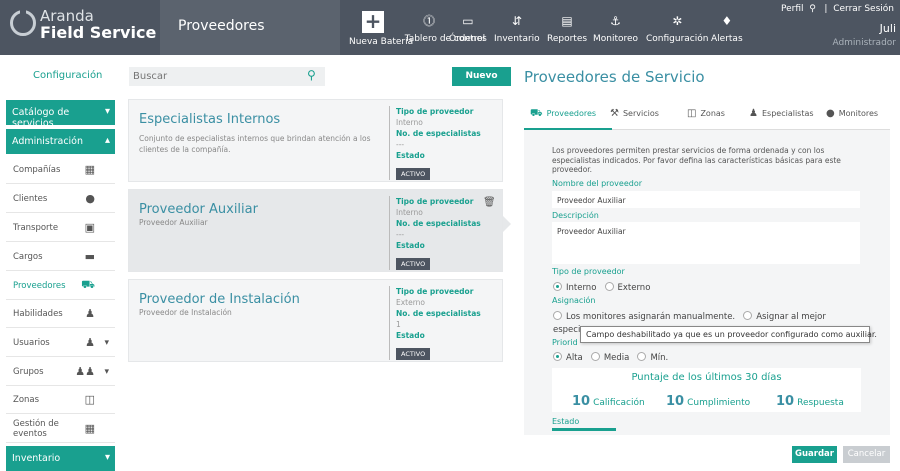 Image resolution: width=900 pixels, height=471 pixels. Describe the element at coordinates (107, 140) in the screenshot. I see `chevron-up-icon: ▴` at that location.